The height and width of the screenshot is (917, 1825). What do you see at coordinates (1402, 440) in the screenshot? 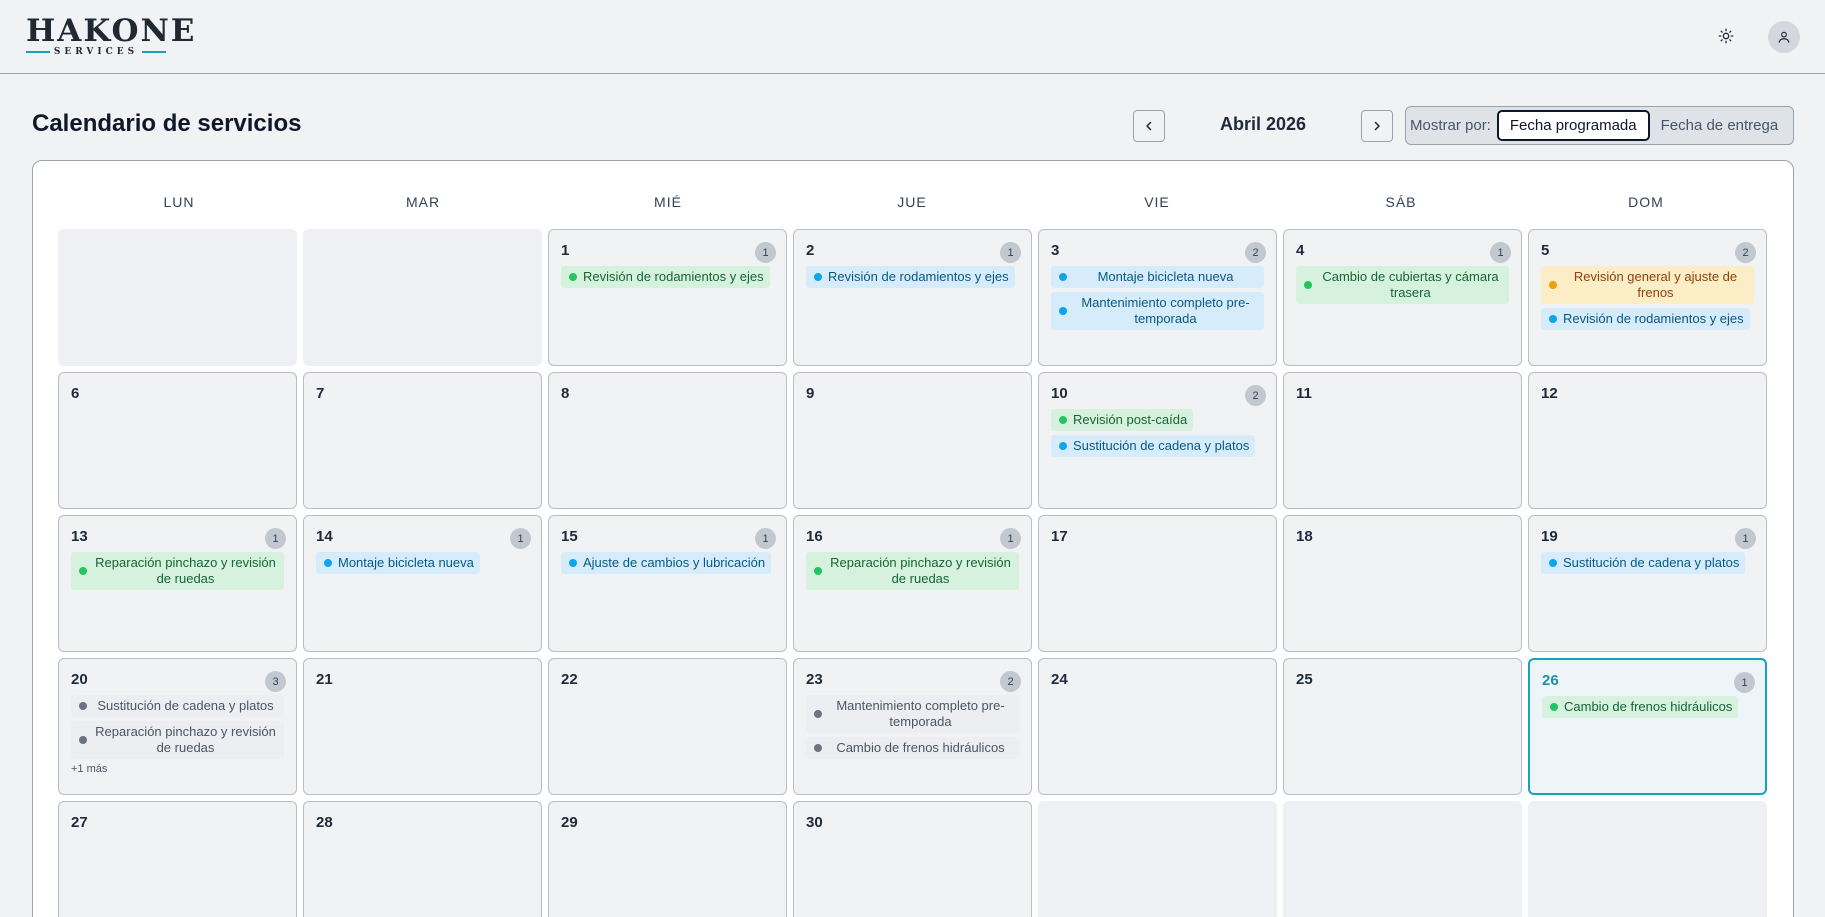
I see `calendar-day-cell: 11` at bounding box center [1402, 440].